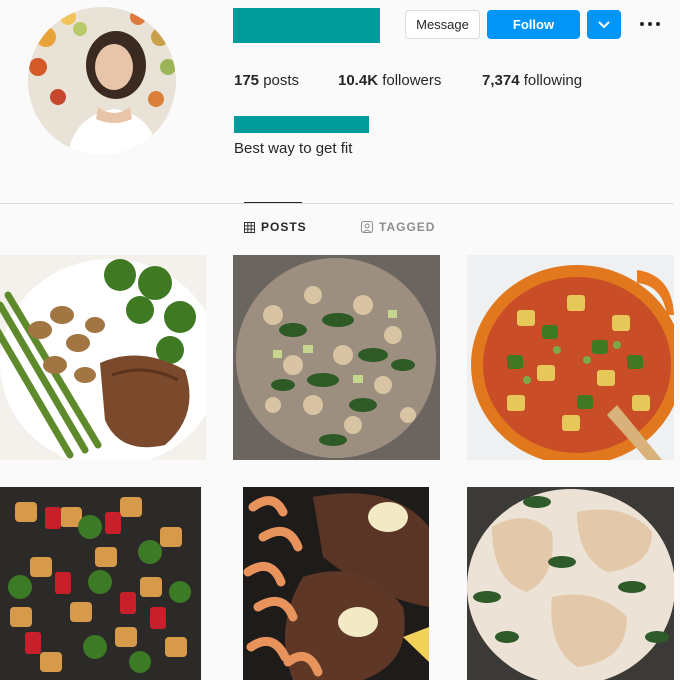 The width and height of the screenshot is (680, 680). I want to click on suggested-dropdown-button, so click(604, 24).